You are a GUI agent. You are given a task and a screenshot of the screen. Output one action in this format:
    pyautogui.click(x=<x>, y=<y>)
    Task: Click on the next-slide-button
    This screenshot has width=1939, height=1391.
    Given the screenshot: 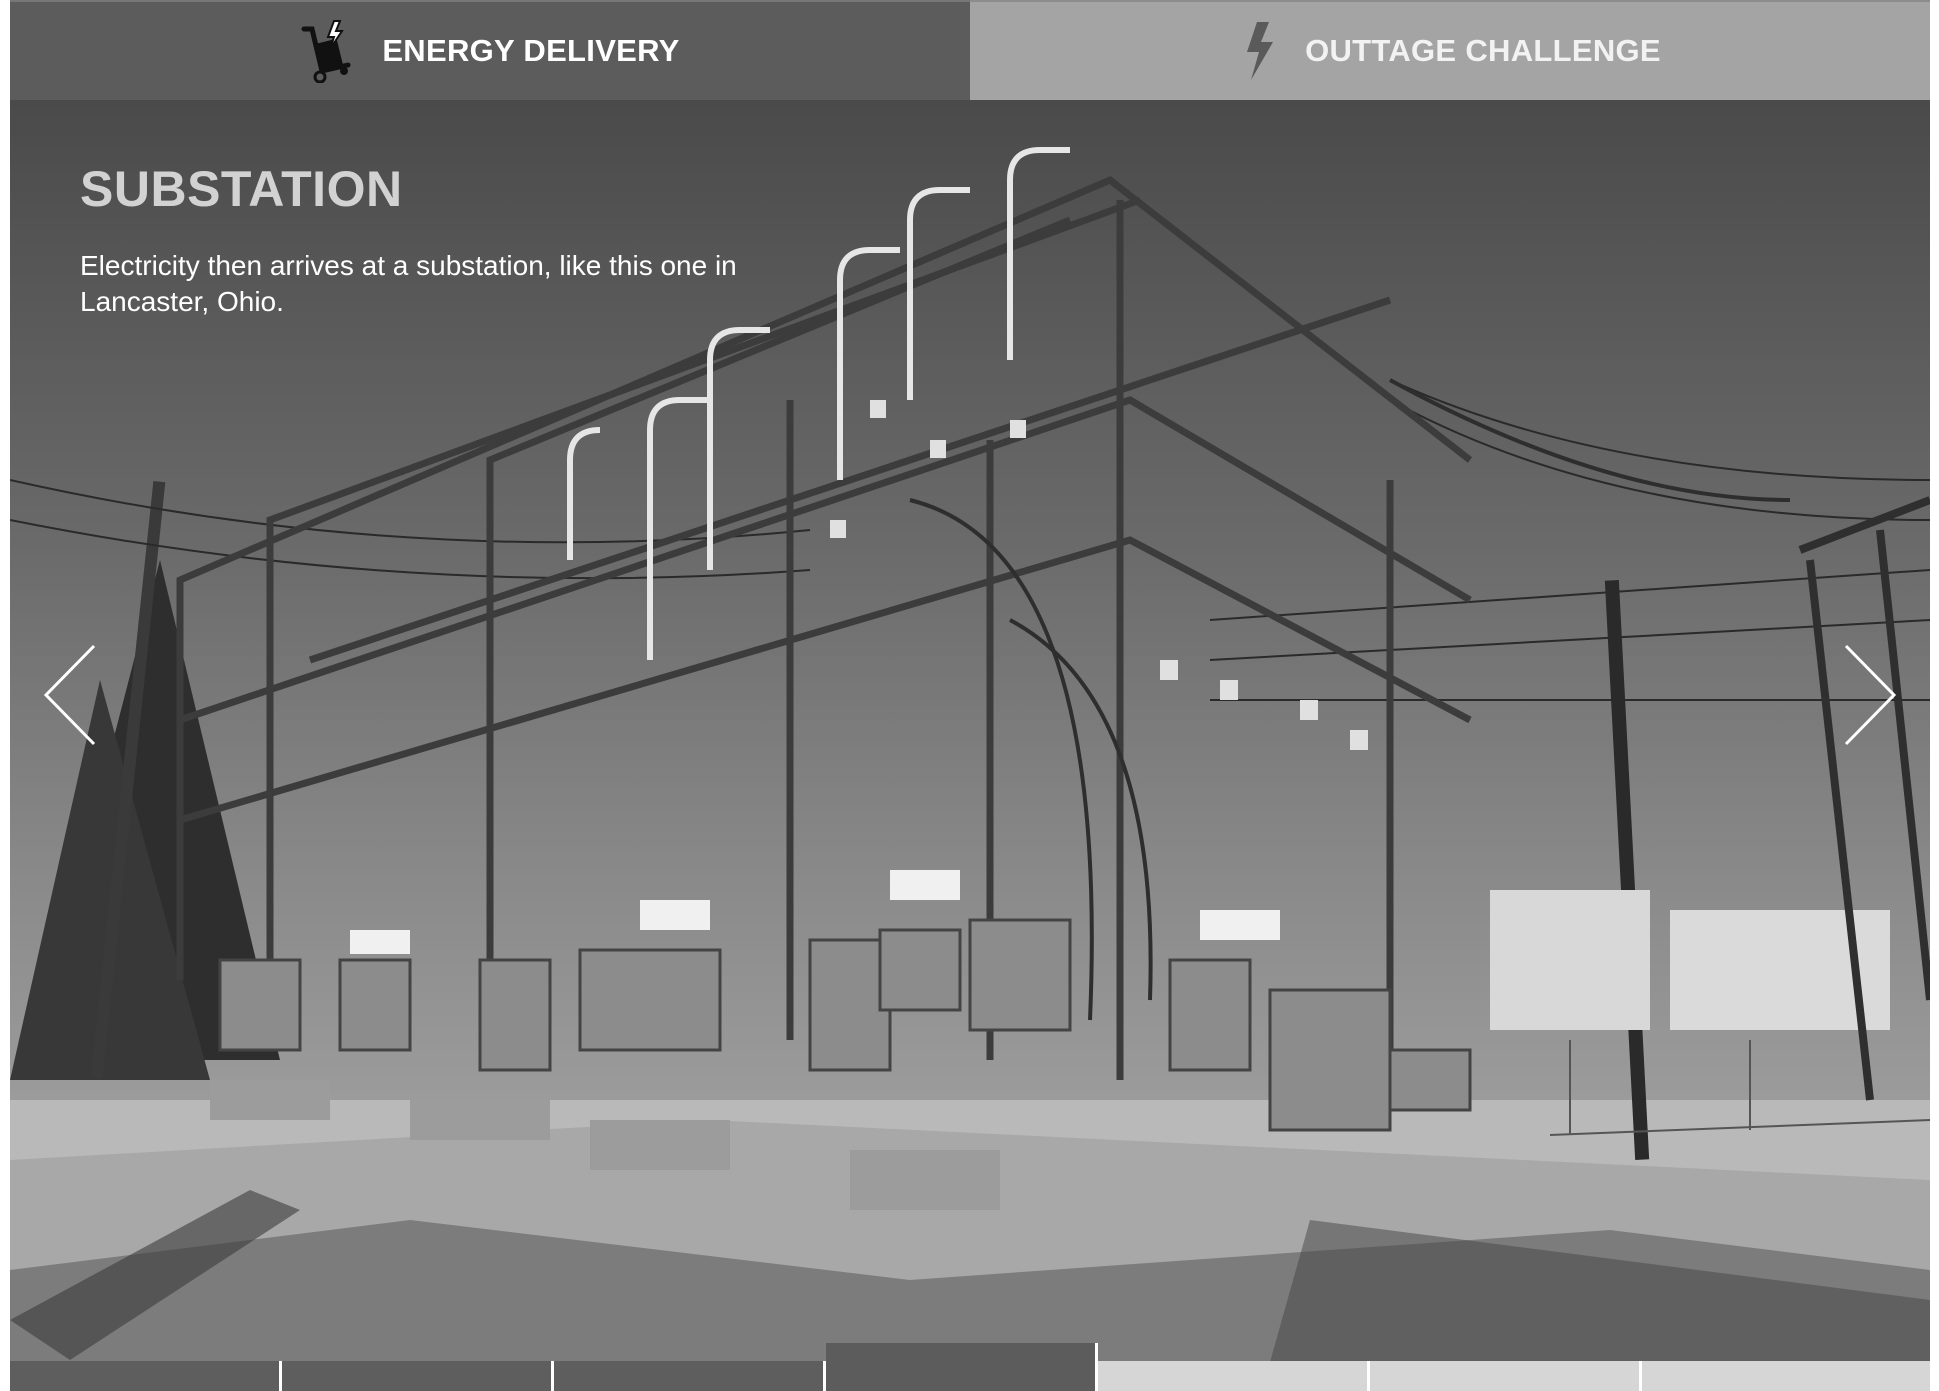 What is the action you would take?
    pyautogui.click(x=1869, y=695)
    